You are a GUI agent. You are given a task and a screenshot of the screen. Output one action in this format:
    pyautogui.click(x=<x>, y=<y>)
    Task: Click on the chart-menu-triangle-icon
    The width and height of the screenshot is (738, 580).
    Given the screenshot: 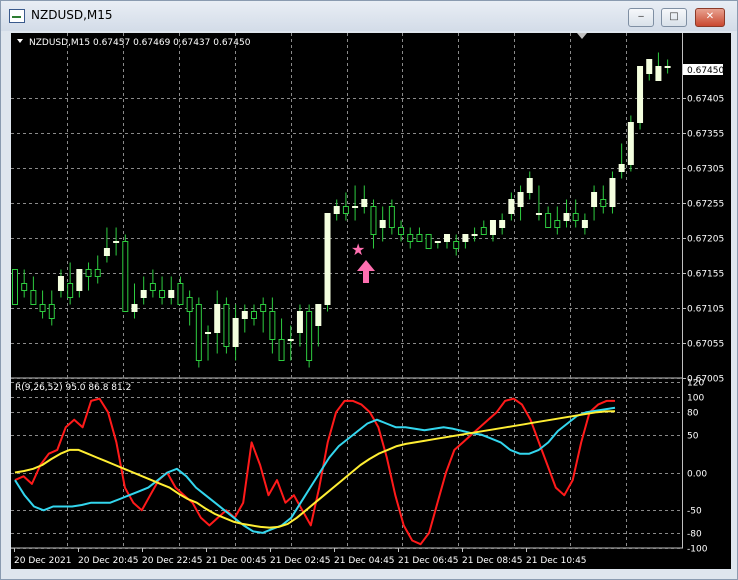 What is the action you would take?
    pyautogui.click(x=20, y=41)
    